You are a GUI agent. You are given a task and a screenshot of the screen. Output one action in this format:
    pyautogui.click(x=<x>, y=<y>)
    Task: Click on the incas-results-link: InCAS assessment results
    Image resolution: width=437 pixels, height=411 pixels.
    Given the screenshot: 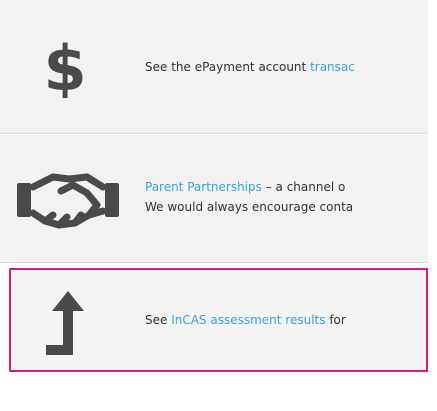 What is the action you would take?
    pyautogui.click(x=248, y=320)
    